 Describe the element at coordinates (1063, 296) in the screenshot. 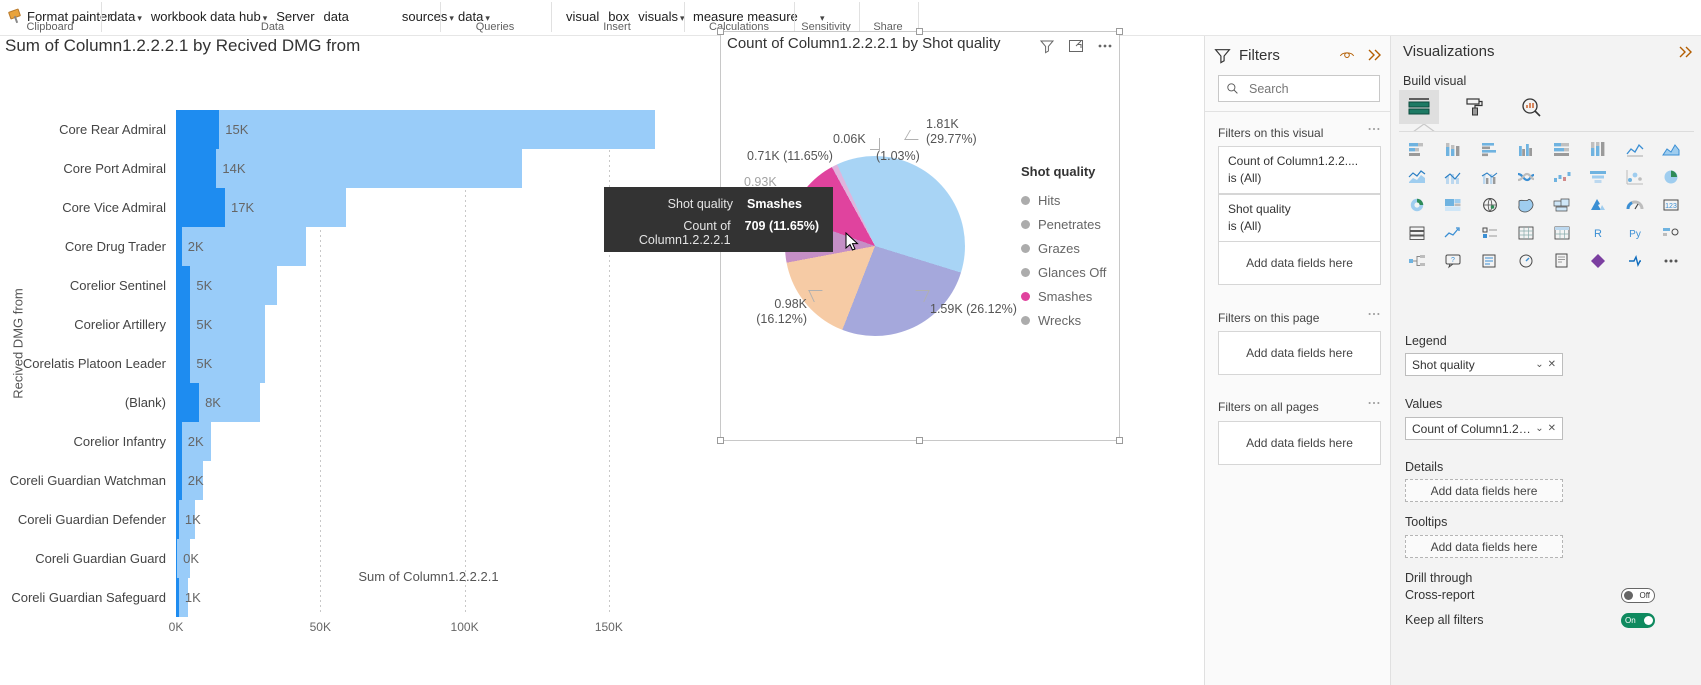

I see `legend-item-smashes: Smashes` at that location.